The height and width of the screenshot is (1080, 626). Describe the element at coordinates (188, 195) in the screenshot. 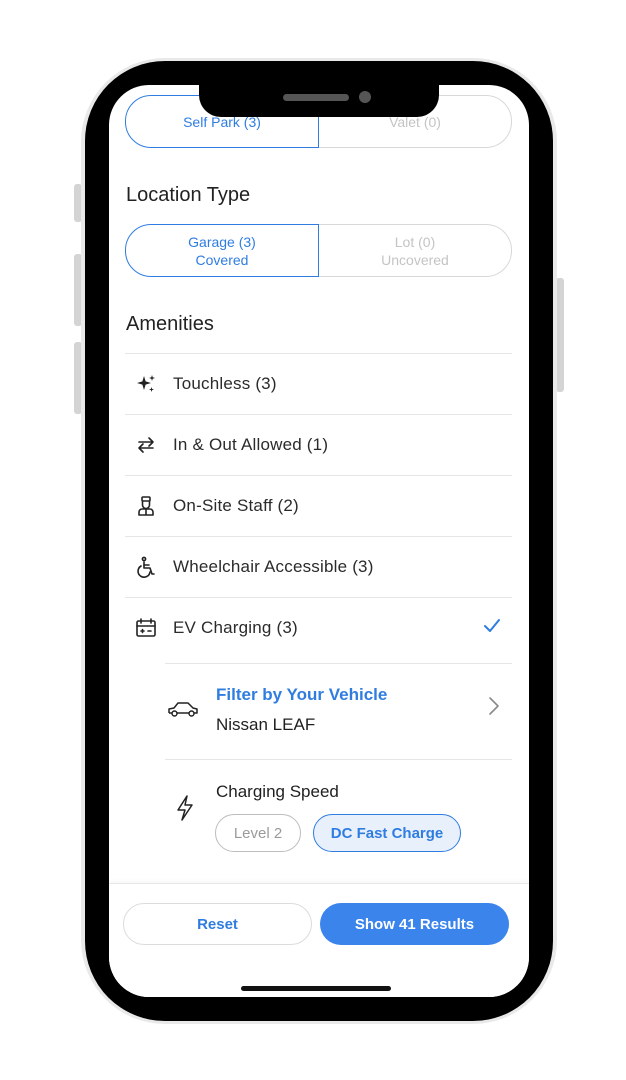

I see `location-type-heading: Location Type` at that location.